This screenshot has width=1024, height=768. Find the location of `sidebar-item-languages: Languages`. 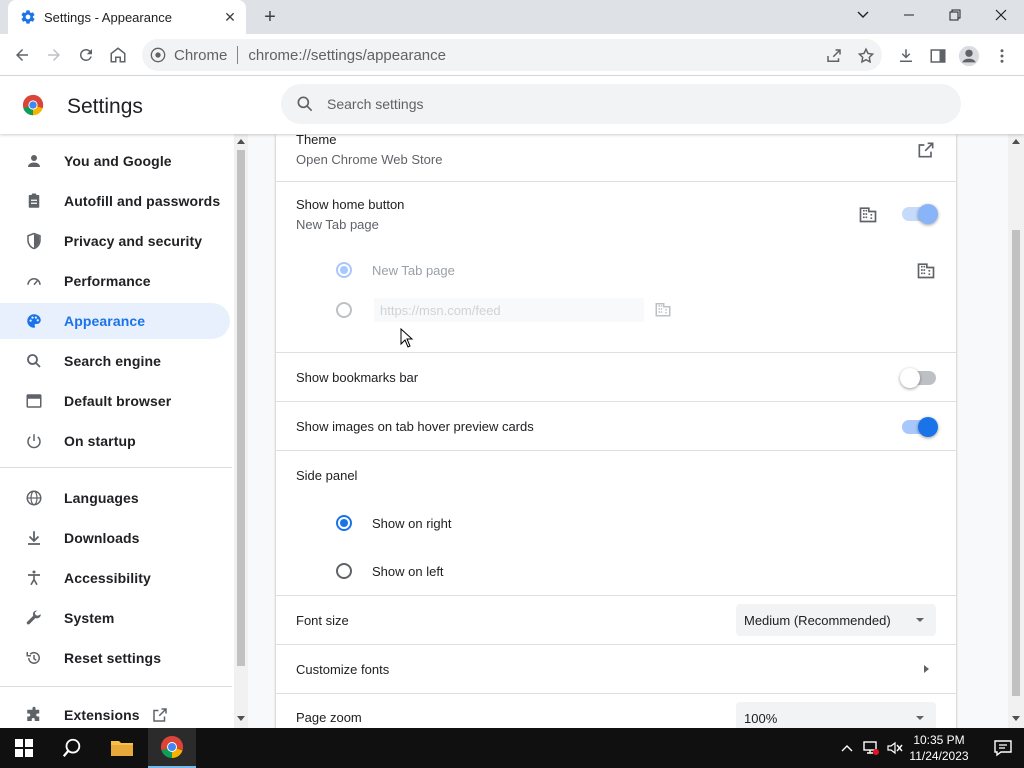

sidebar-item-languages: Languages is located at coordinates (115, 498).